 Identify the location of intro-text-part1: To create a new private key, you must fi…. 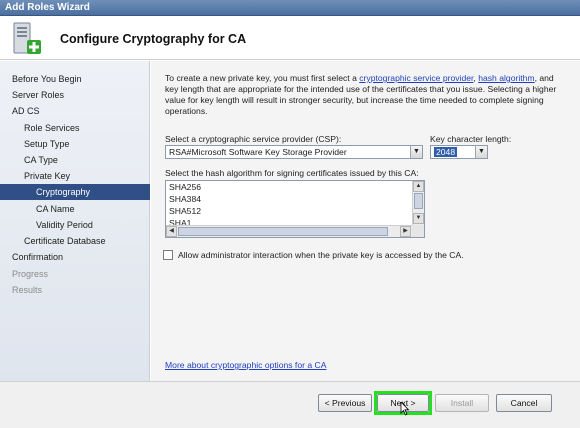
(262, 78).